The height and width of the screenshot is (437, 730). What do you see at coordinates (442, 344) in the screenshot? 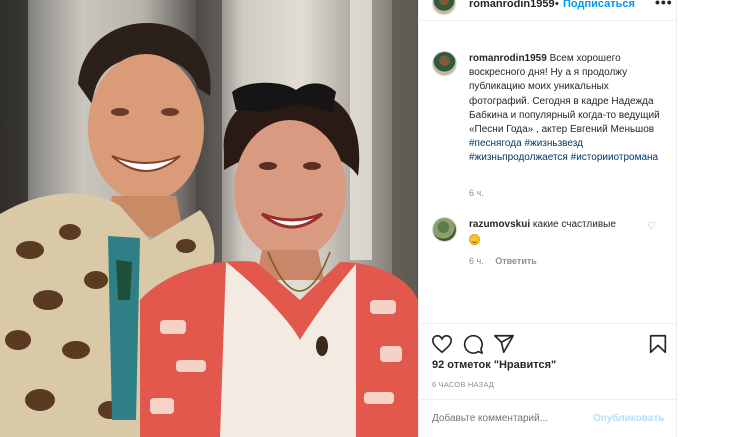
I see `heart-icon` at bounding box center [442, 344].